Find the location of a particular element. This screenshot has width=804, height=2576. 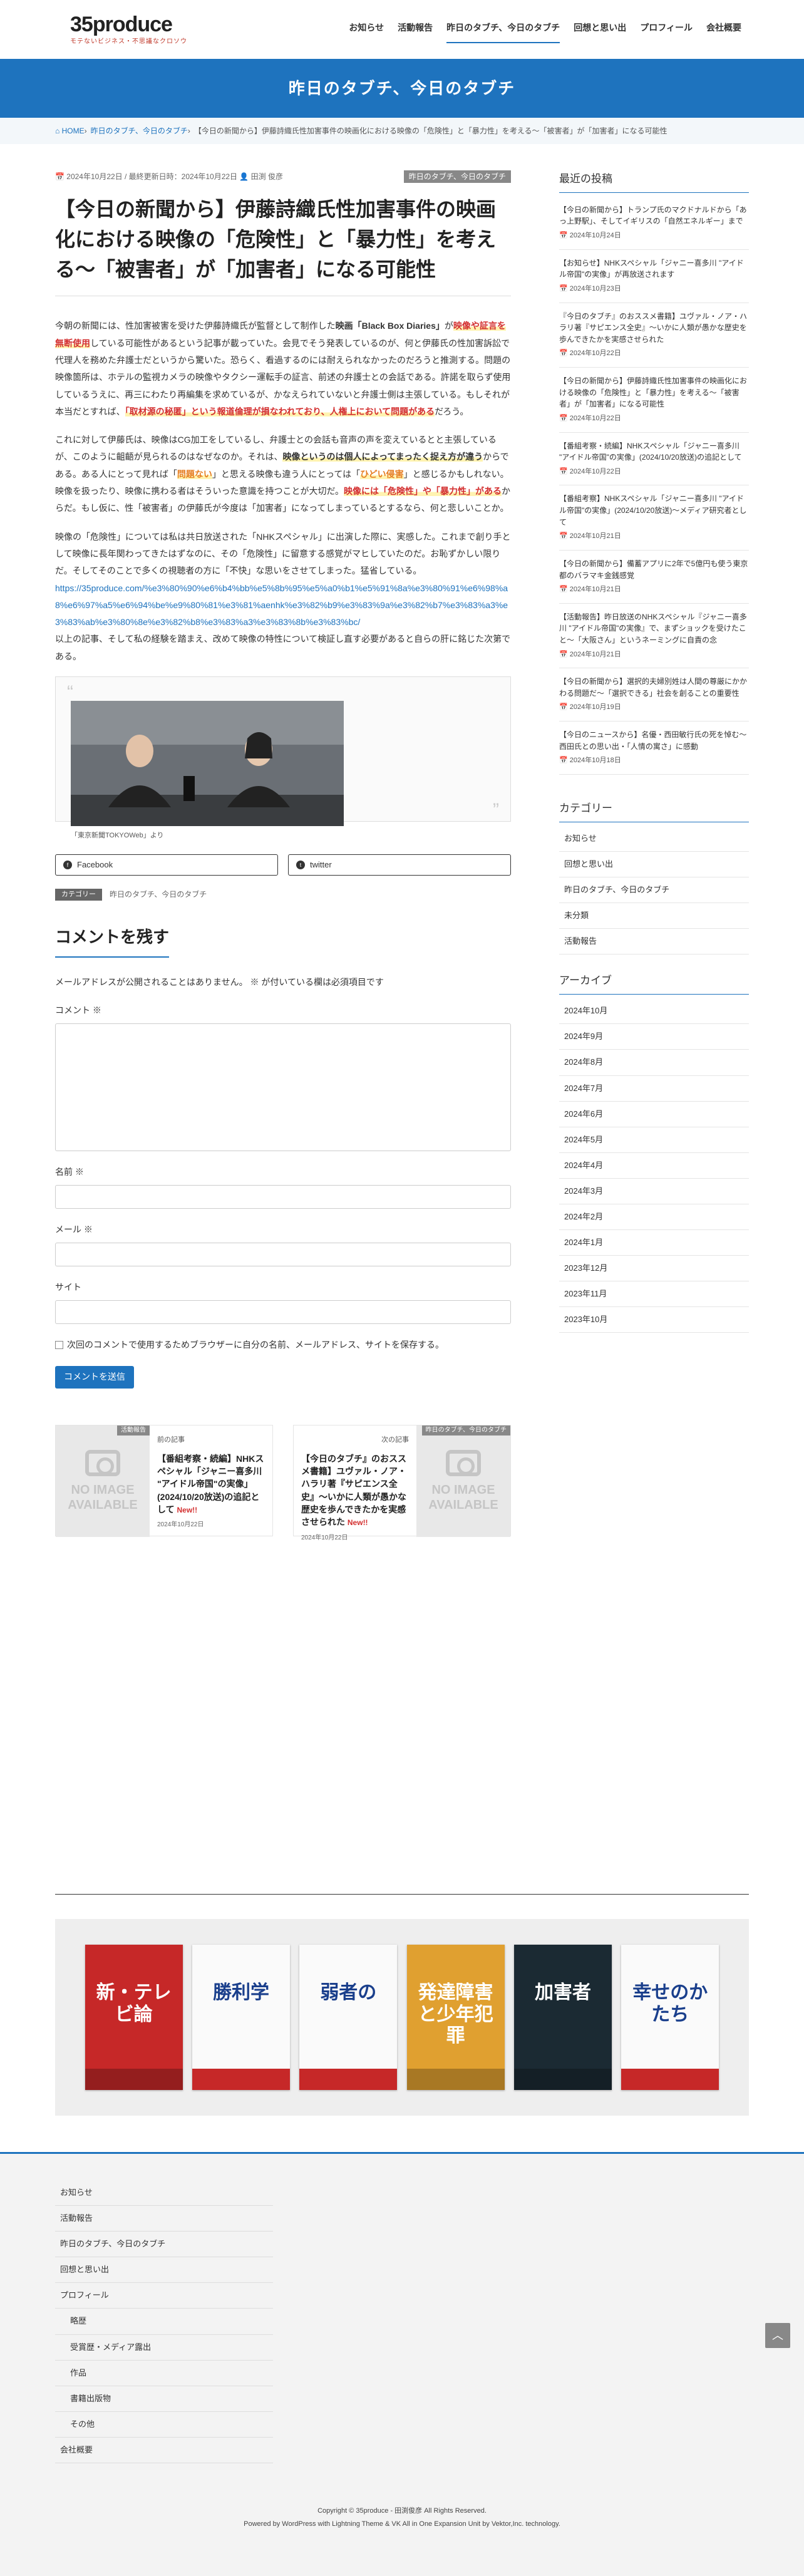

page-top-button: ︿ is located at coordinates (777, 2335).